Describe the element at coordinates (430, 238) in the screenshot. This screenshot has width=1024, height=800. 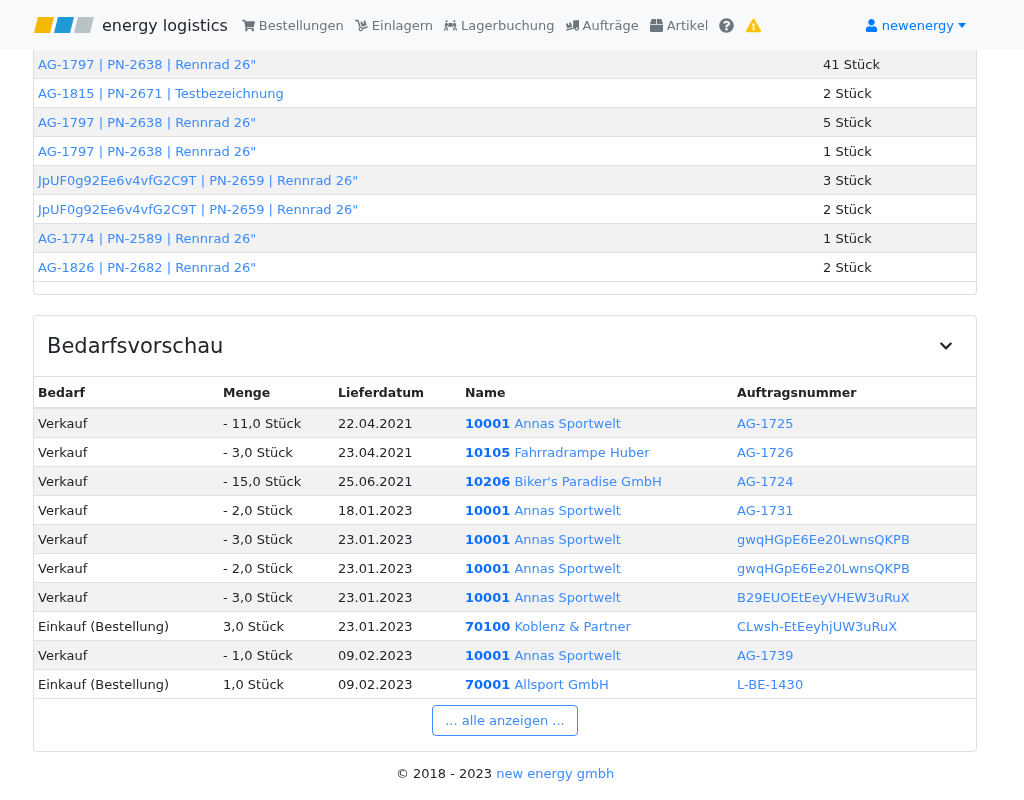
I see `article-link: AG-1774 | PN-2589 | Rennrad 26"` at that location.